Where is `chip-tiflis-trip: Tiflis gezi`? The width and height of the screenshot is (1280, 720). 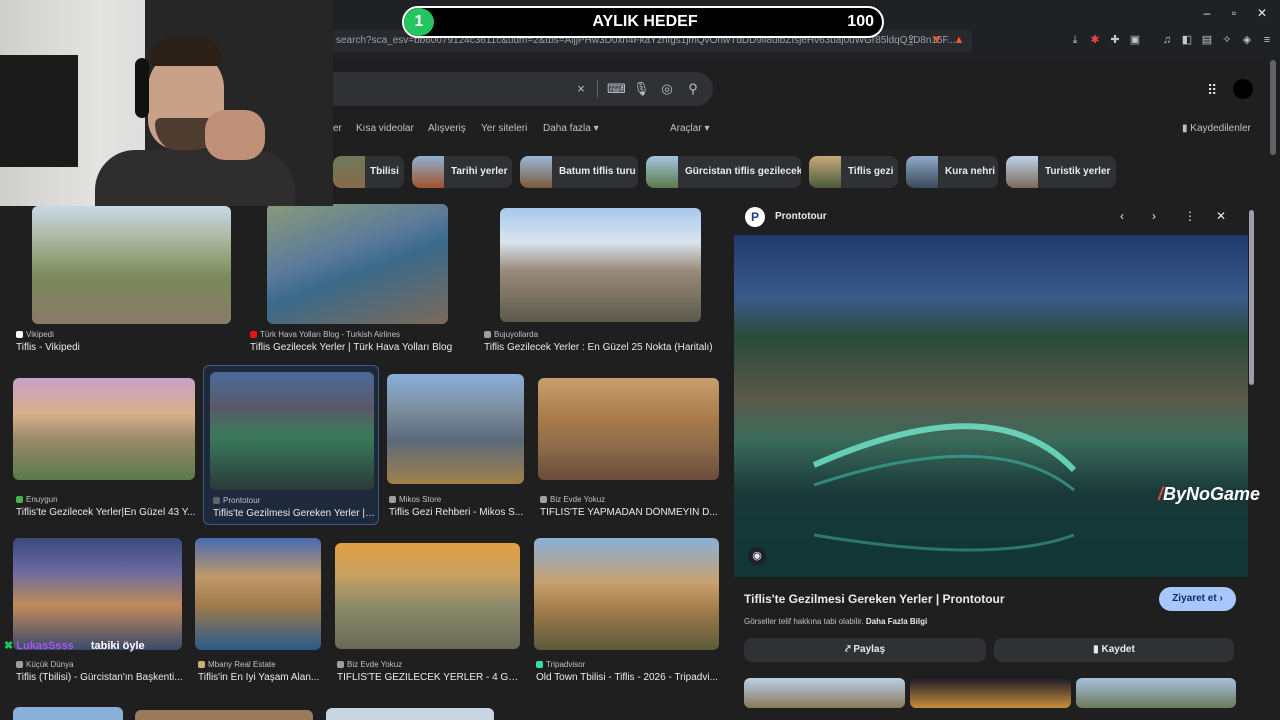 chip-tiflis-trip: Tiflis gezi is located at coordinates (853, 172).